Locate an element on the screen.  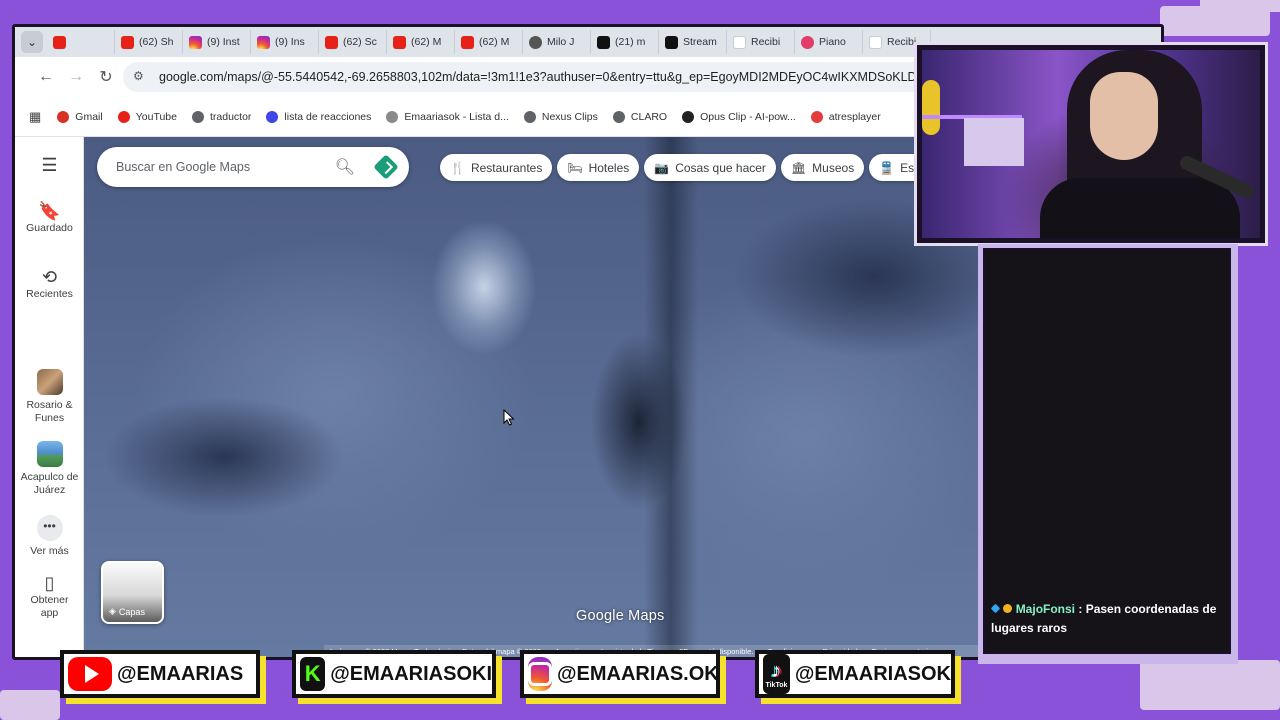
bookmark-label: atresplayer is located at coordinates (854, 116).